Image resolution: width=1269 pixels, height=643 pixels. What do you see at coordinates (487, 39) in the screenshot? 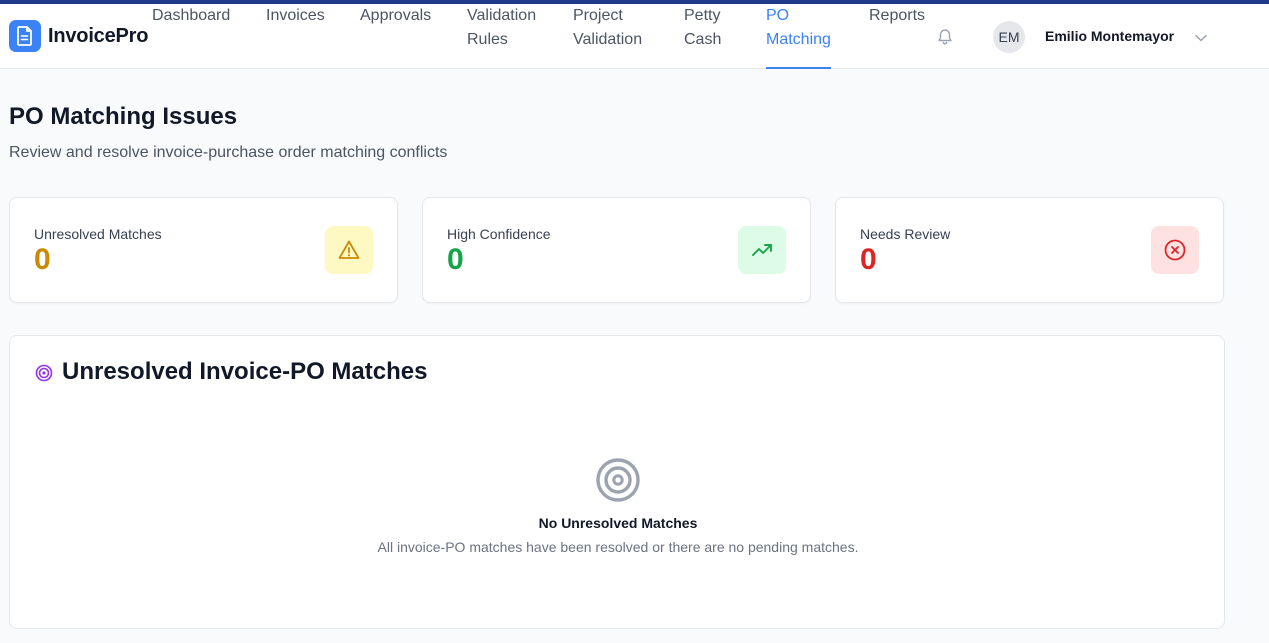
I see `nav-label: Rules` at bounding box center [487, 39].